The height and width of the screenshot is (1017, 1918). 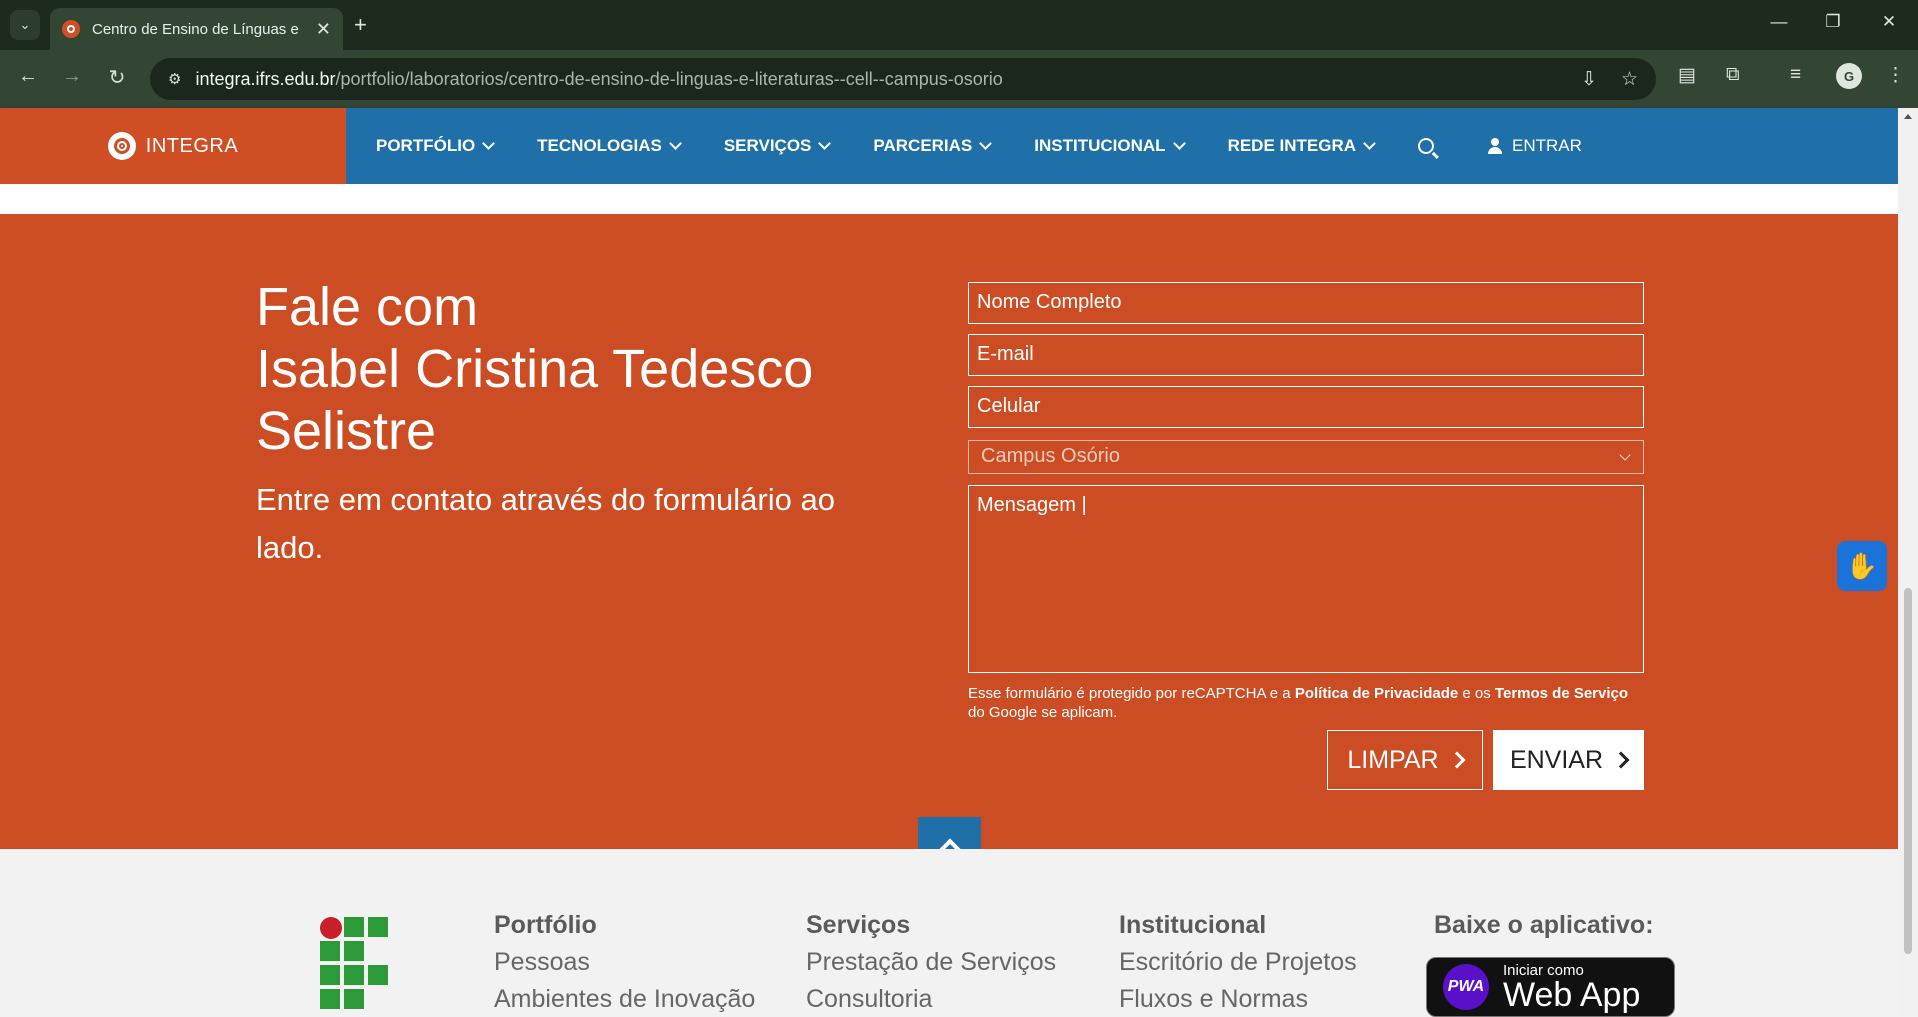 I want to click on logo-red-dot, so click(x=331, y=928).